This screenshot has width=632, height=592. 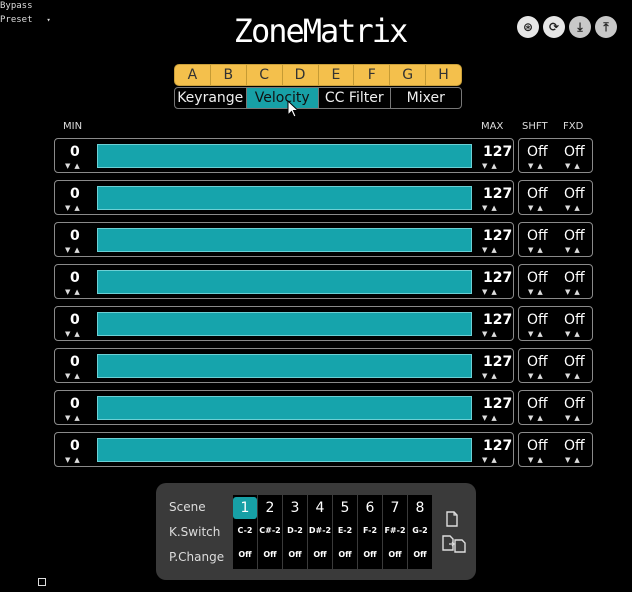 I want to click on scene-button: 6, so click(x=370, y=508).